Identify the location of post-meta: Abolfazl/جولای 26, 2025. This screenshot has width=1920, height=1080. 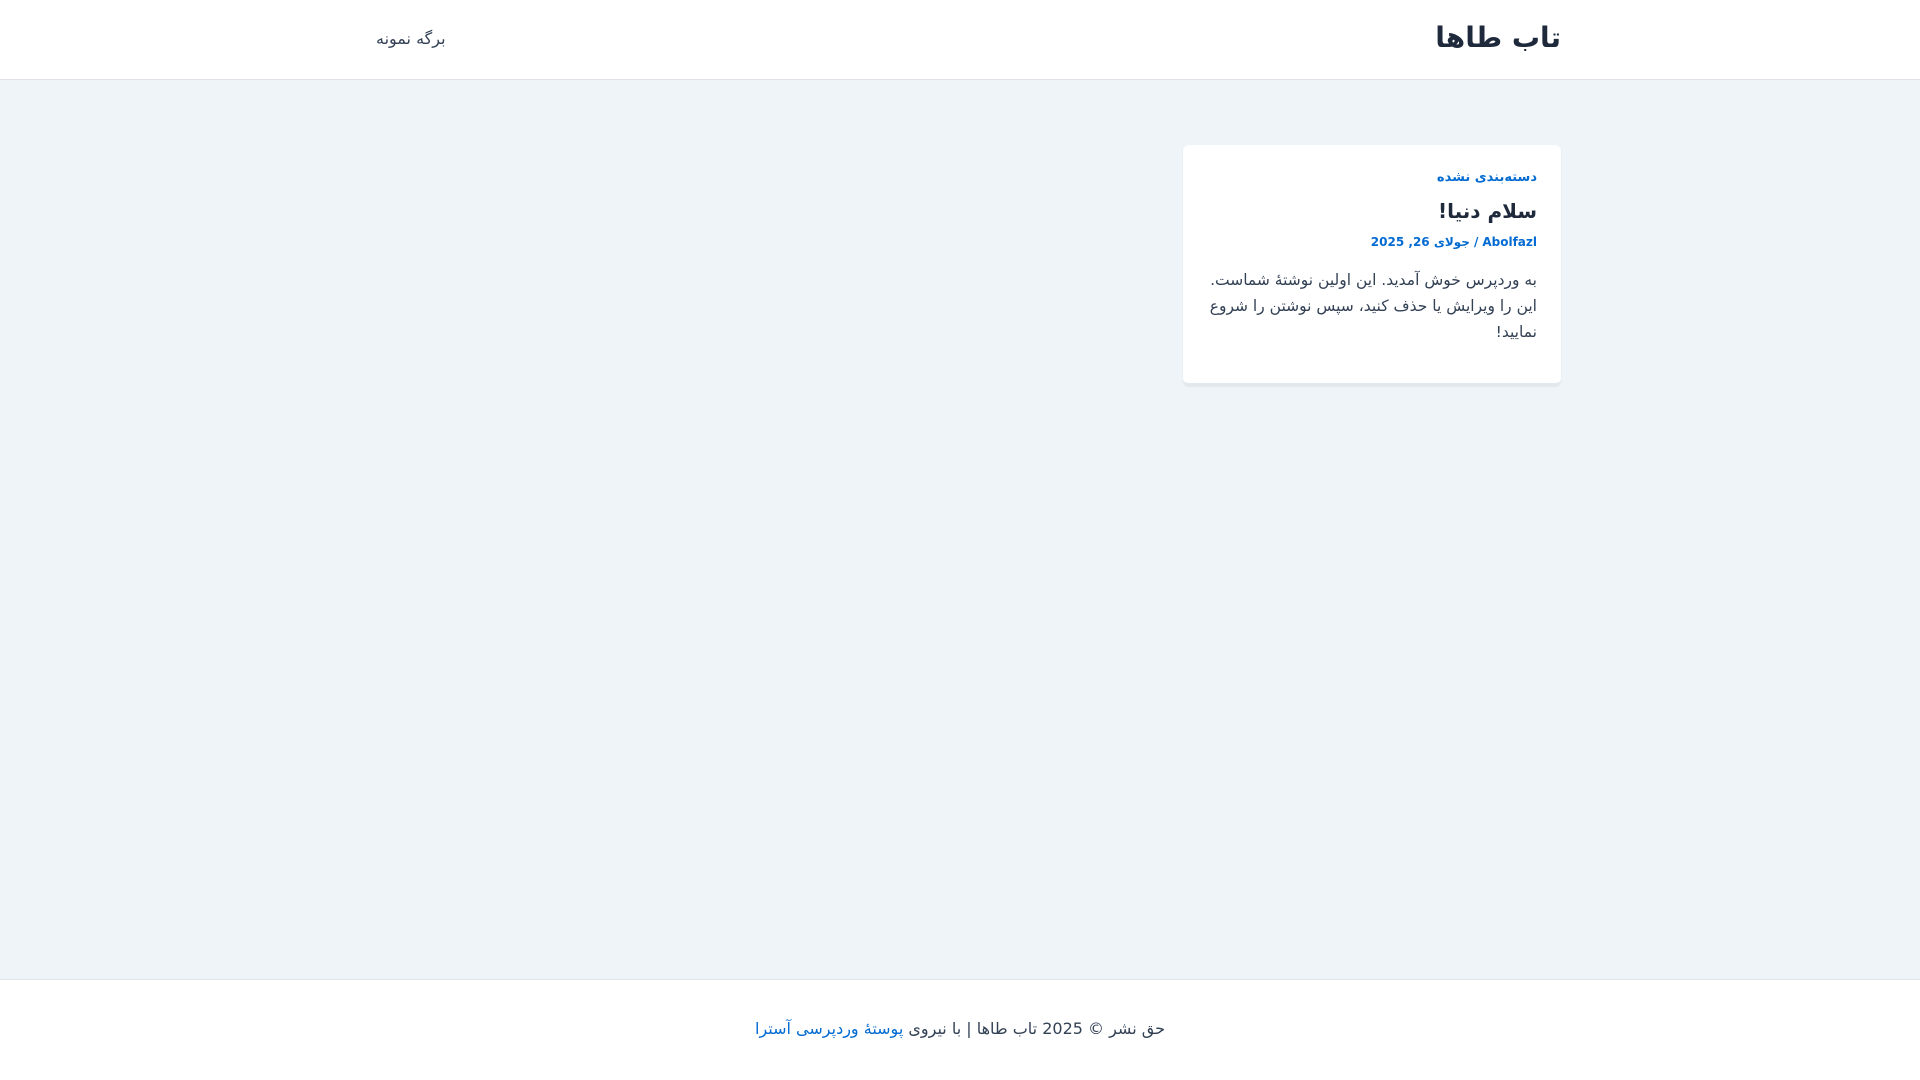
(1372, 242).